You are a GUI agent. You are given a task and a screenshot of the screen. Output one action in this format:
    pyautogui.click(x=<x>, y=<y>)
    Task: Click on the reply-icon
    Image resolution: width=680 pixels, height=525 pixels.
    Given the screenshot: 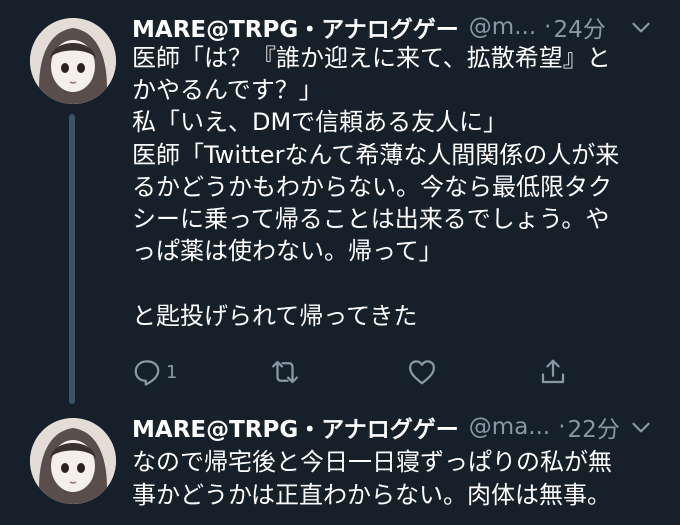 What is the action you would take?
    pyautogui.click(x=147, y=373)
    